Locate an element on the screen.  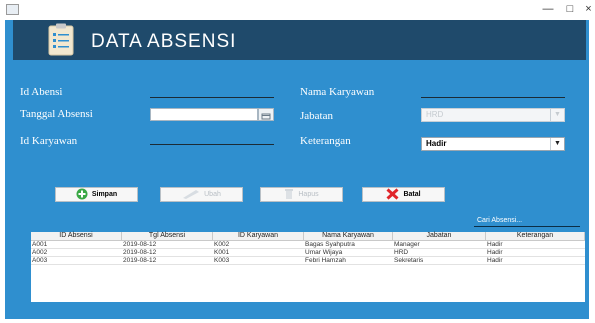
id-absensi-input is located at coordinates (212, 97).